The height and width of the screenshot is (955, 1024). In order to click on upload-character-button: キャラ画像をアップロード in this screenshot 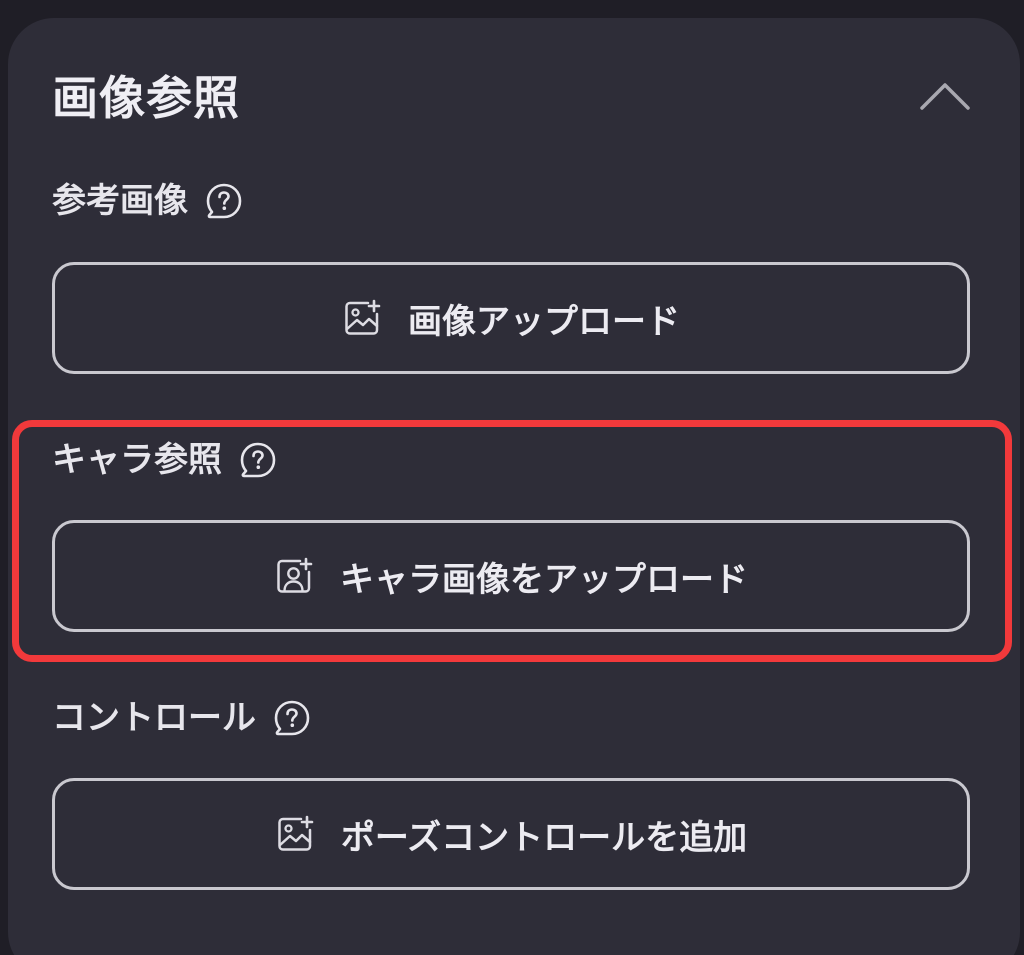, I will do `click(511, 576)`.